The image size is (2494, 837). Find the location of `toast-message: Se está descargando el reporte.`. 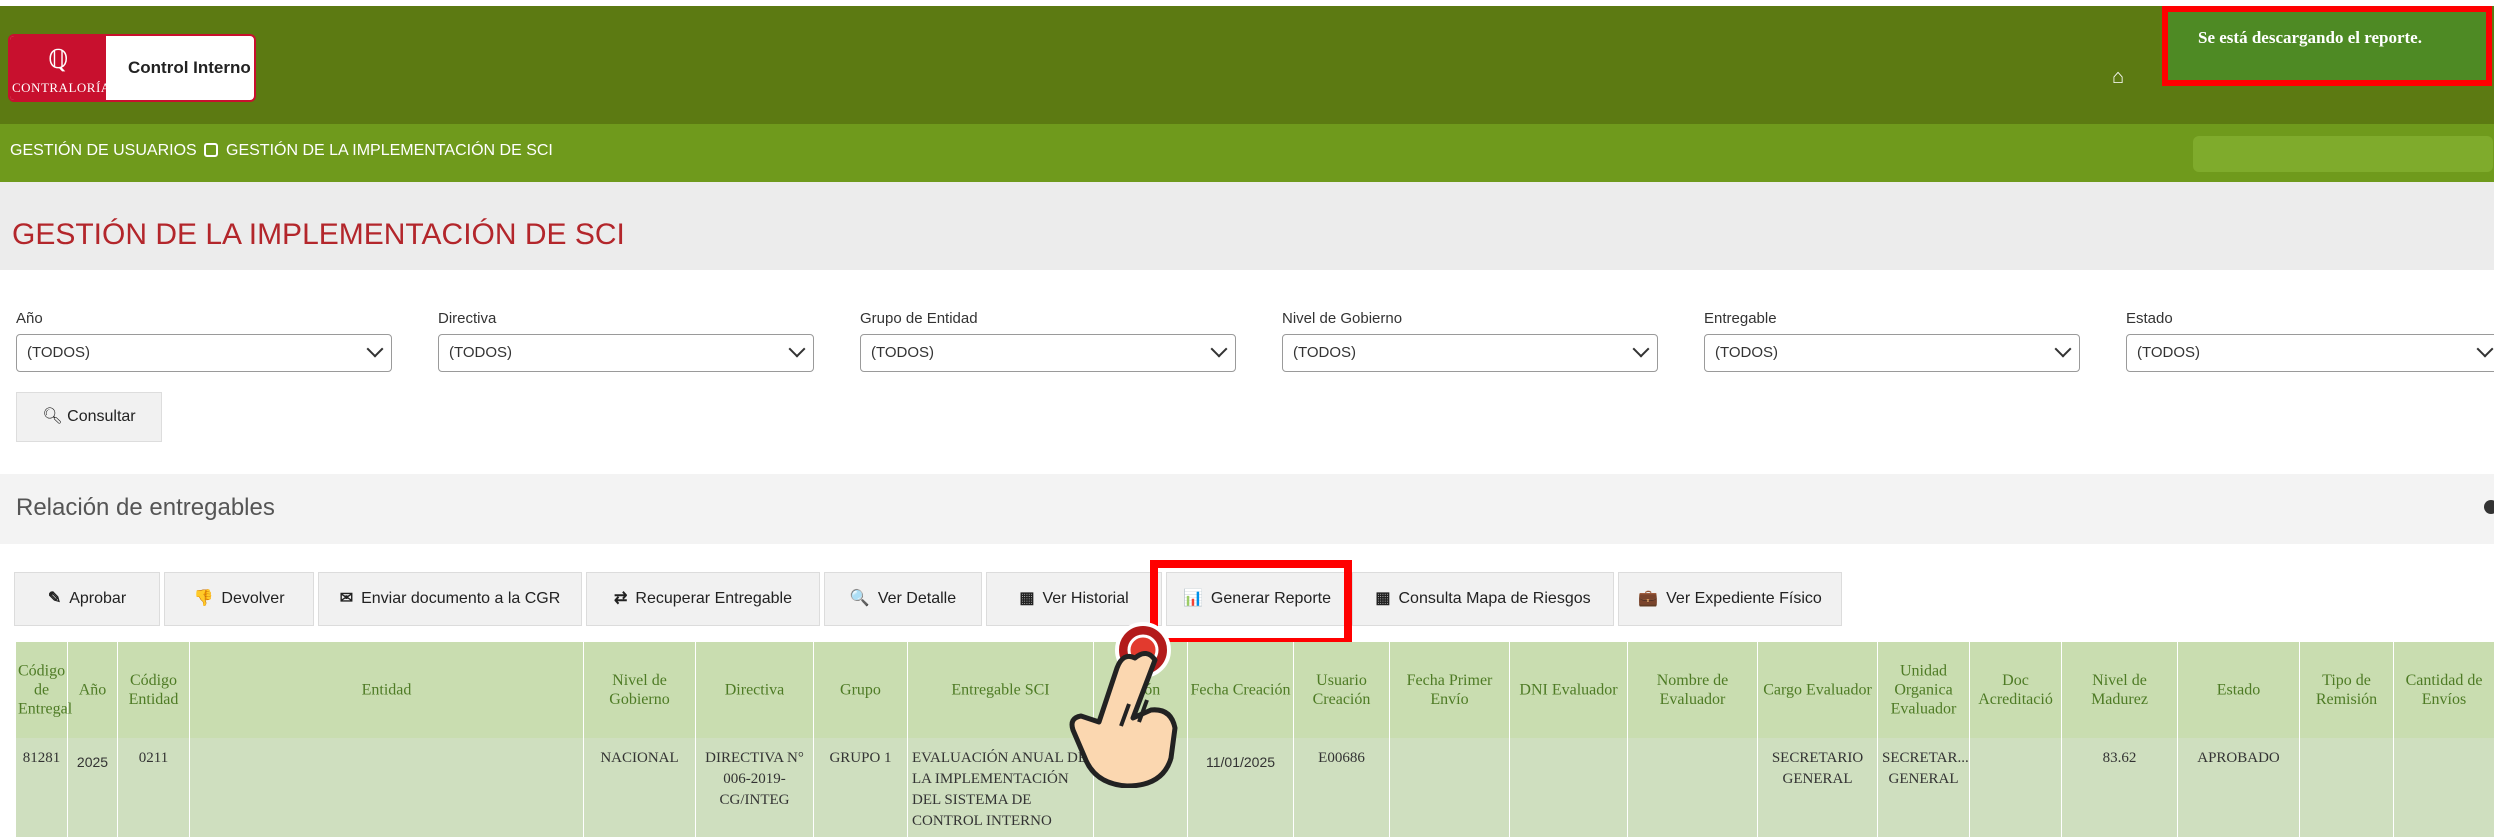

toast-message: Se está descargando el reporte. is located at coordinates (2310, 37).